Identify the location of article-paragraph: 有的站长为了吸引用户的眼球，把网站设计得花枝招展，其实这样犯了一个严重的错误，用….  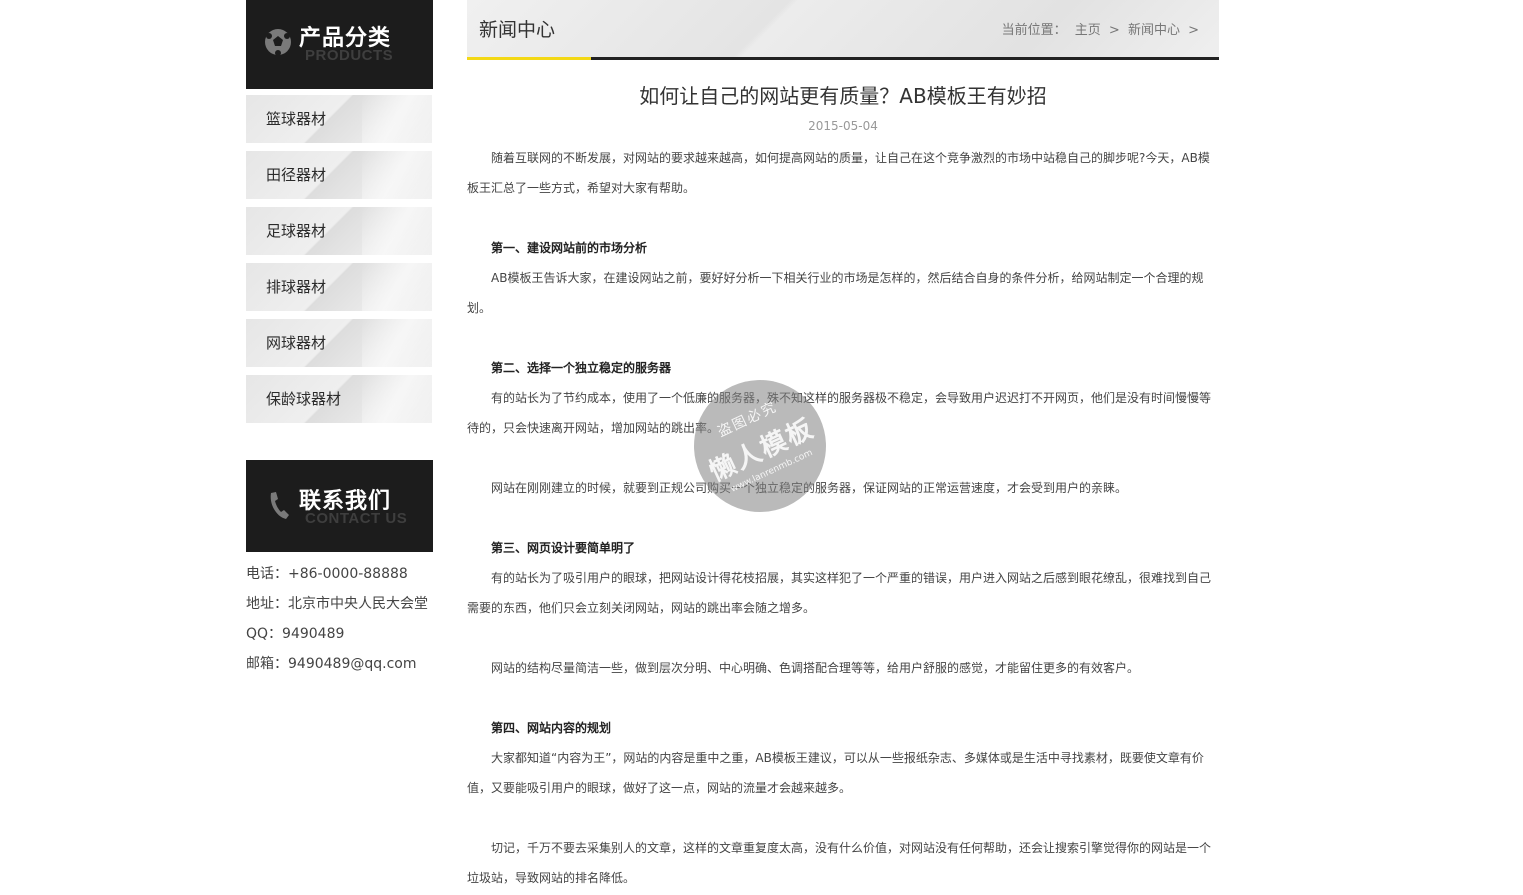
(839, 593).